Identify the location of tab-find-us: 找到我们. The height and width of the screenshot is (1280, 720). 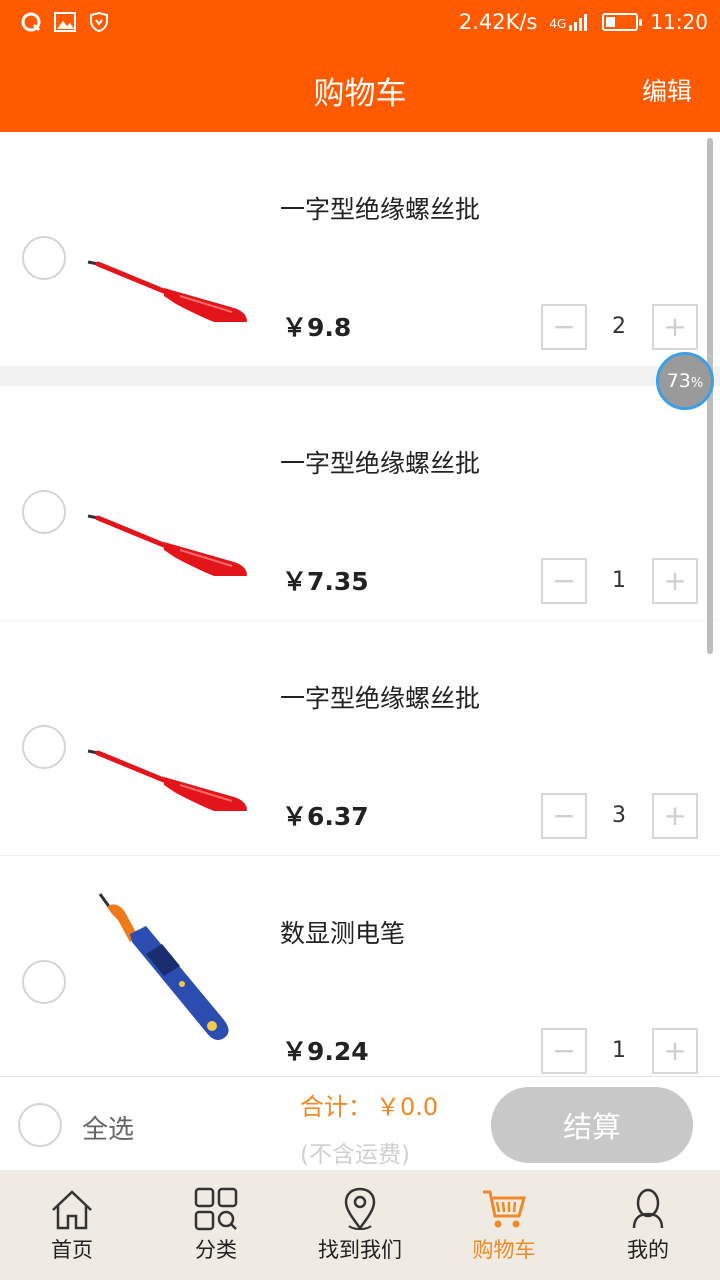
(360, 1225).